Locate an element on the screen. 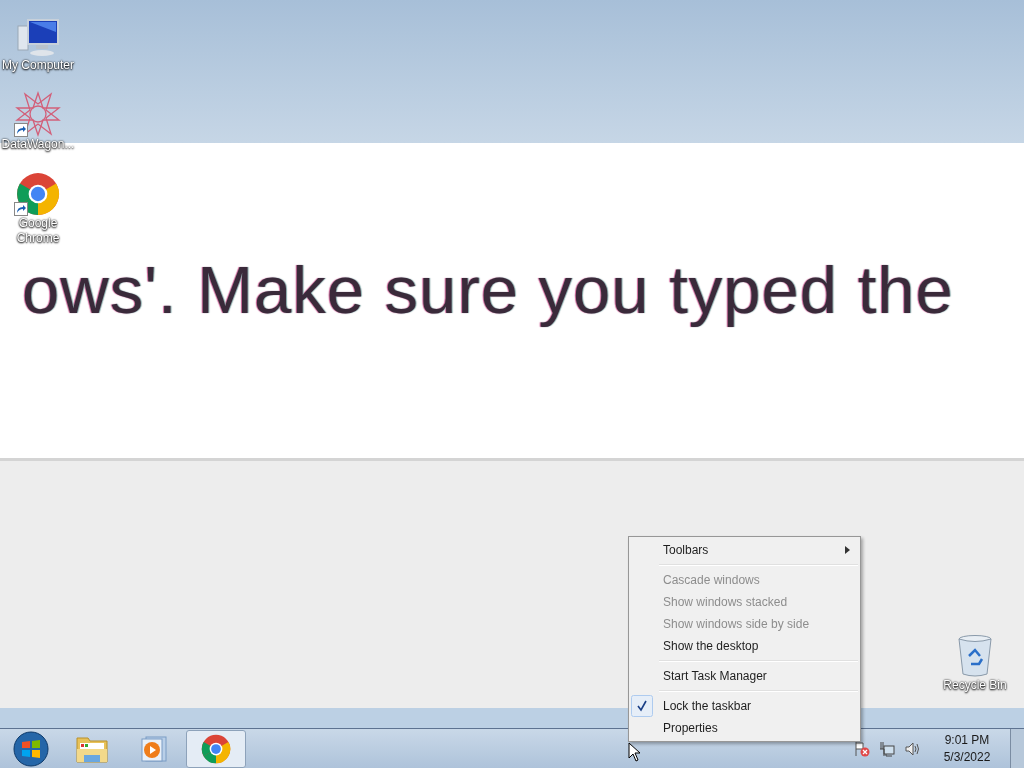  desktop-icon-label: Google Chrome is located at coordinates (38, 231).